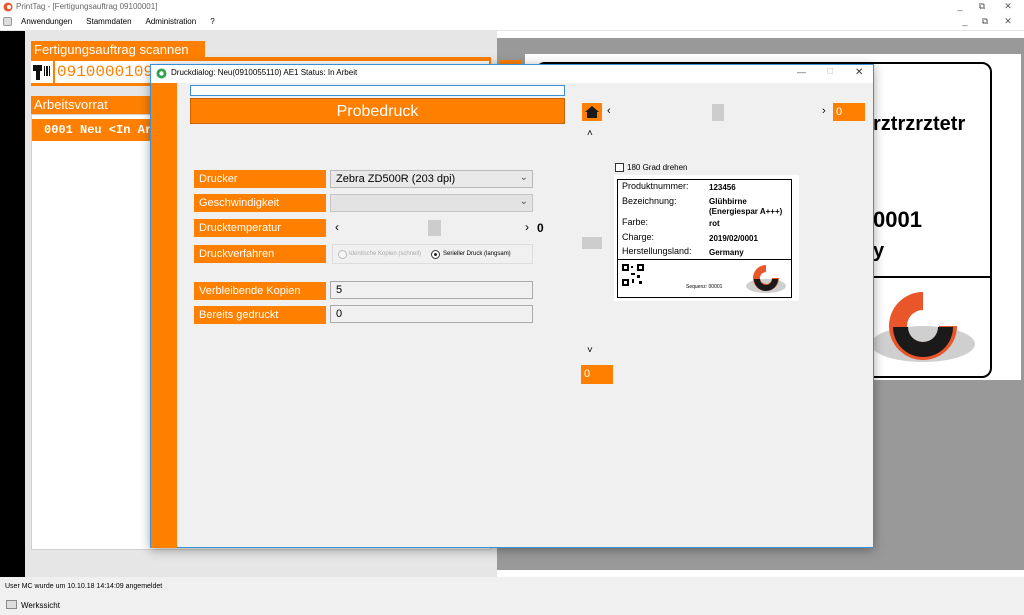 This screenshot has height=615, width=1024. What do you see at coordinates (633, 275) in the screenshot?
I see `qr-code-icon` at bounding box center [633, 275].